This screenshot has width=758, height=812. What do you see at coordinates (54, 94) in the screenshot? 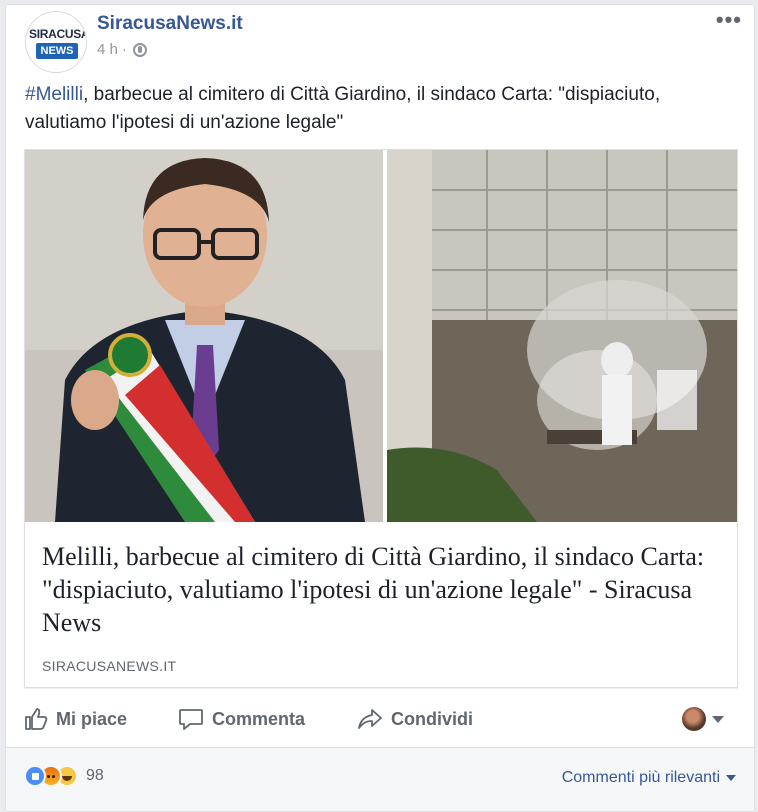
I see `hashtag-link: #Melilli` at bounding box center [54, 94].